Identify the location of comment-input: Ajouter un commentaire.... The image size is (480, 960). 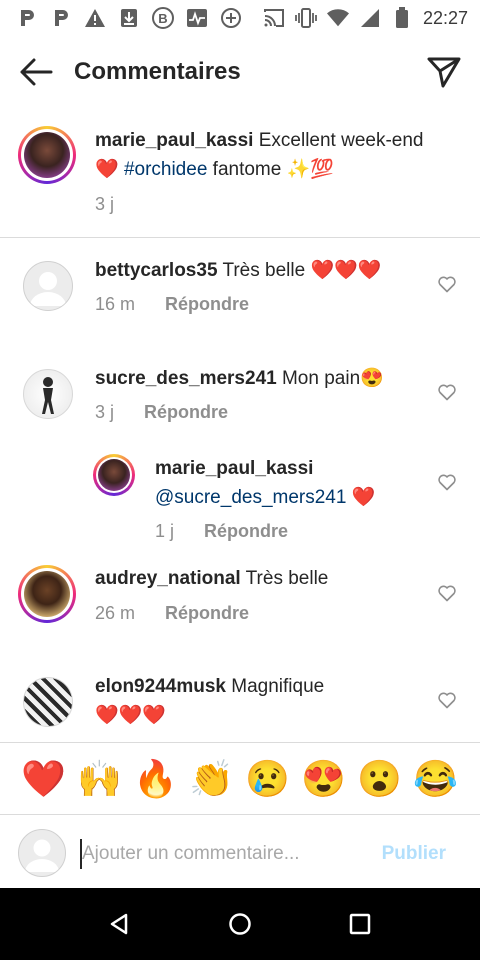
(191, 854).